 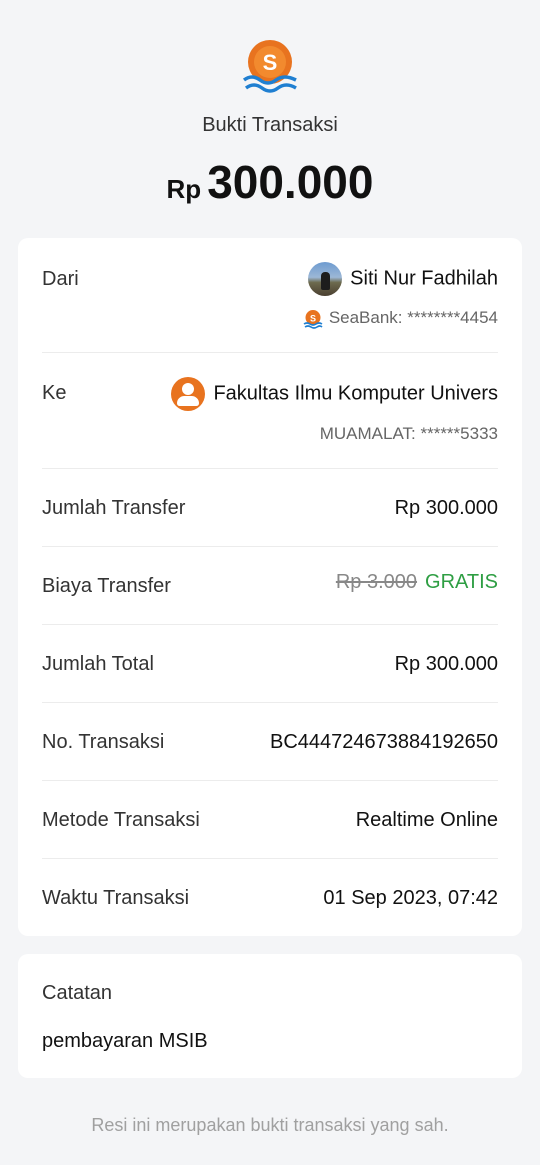 What do you see at coordinates (424, 278) in the screenshot?
I see `sender-name: Siti Nur Fadhilah` at bounding box center [424, 278].